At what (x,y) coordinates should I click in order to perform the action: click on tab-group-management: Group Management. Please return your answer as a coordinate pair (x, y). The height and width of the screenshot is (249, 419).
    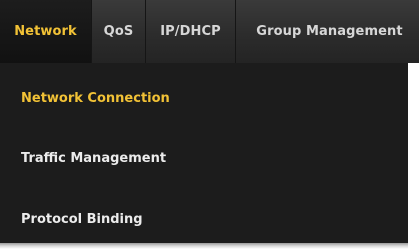
    Looking at the image, I should click on (327, 31).